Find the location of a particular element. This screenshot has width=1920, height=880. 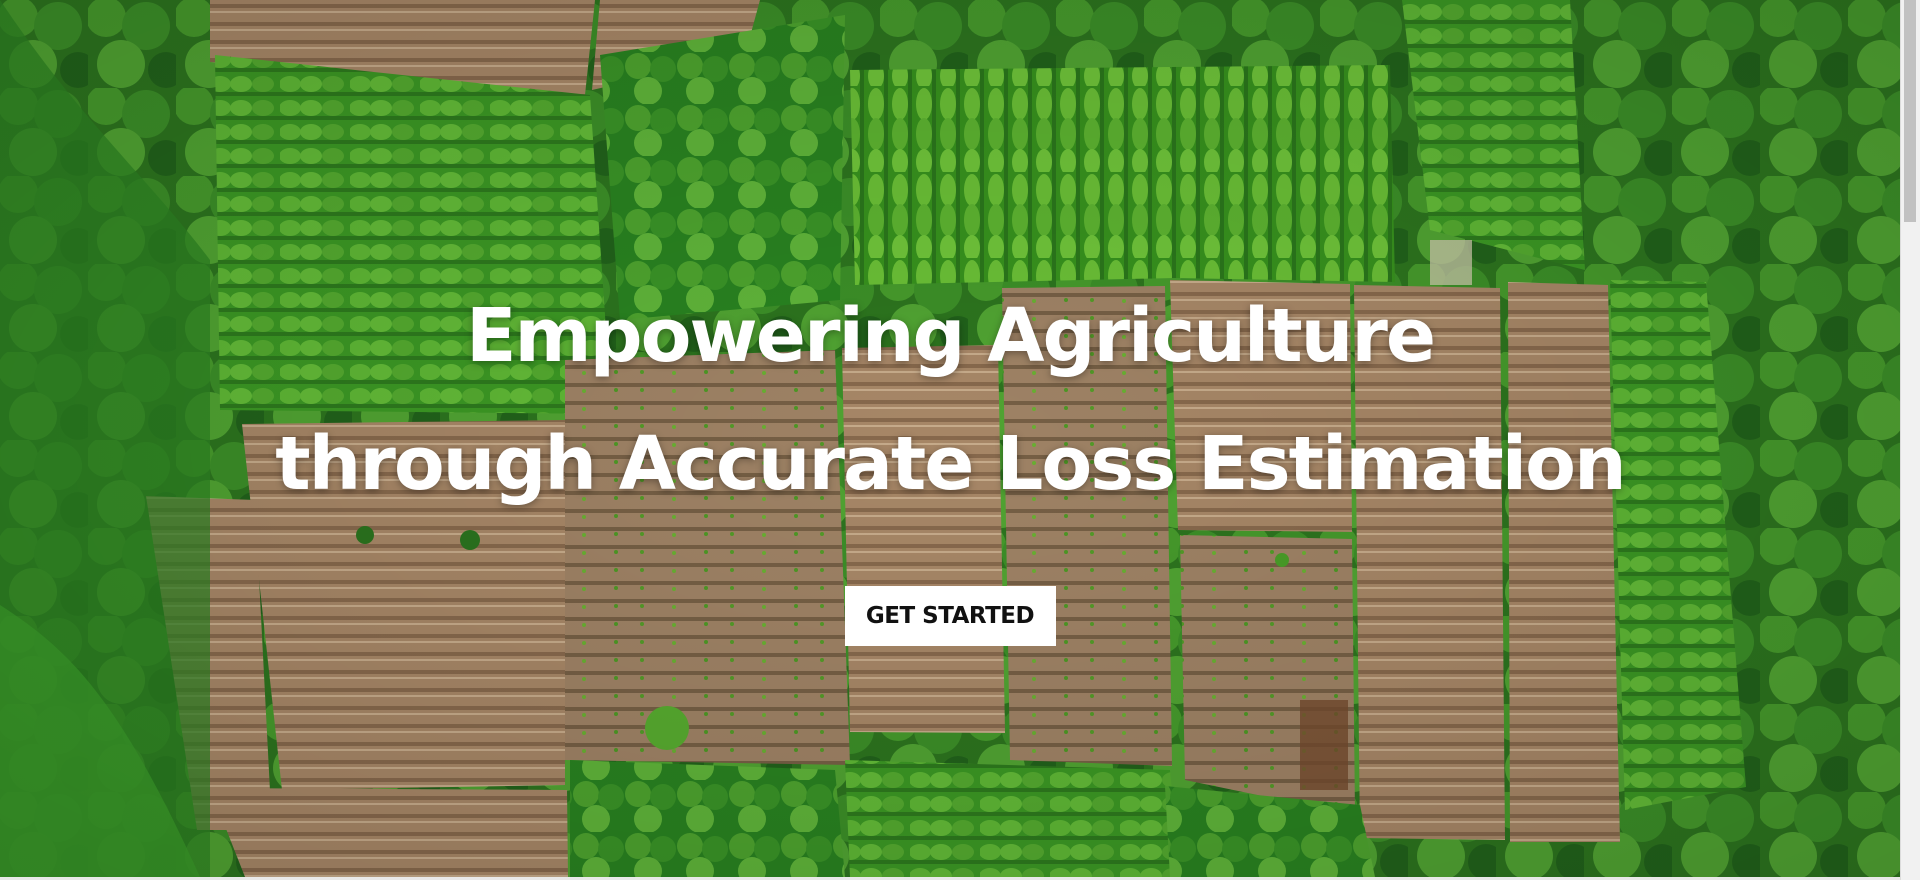

hero-title-line-1: Empowering Agriculture is located at coordinates (950, 336).